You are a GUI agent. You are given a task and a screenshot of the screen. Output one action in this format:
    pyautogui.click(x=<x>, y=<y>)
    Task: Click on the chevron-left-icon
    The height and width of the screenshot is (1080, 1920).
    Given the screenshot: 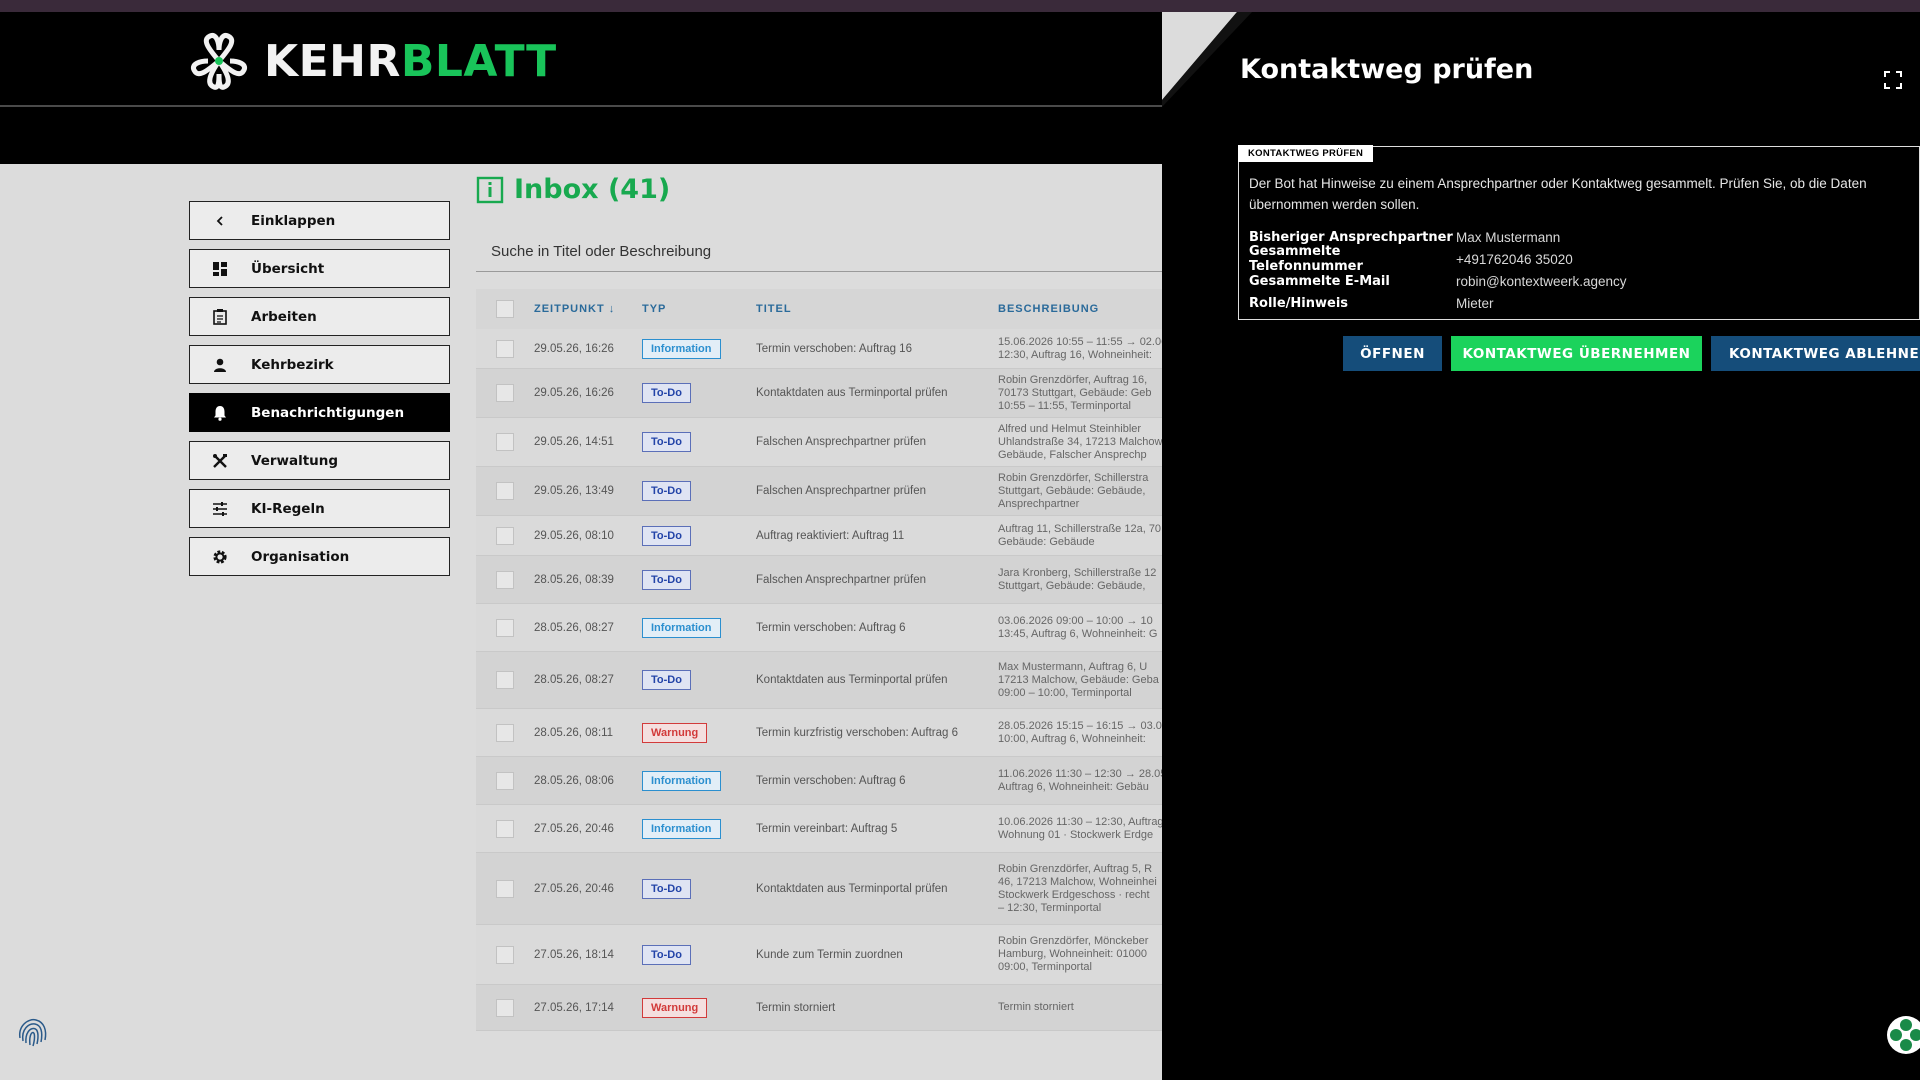 What is the action you would take?
    pyautogui.click(x=220, y=221)
    